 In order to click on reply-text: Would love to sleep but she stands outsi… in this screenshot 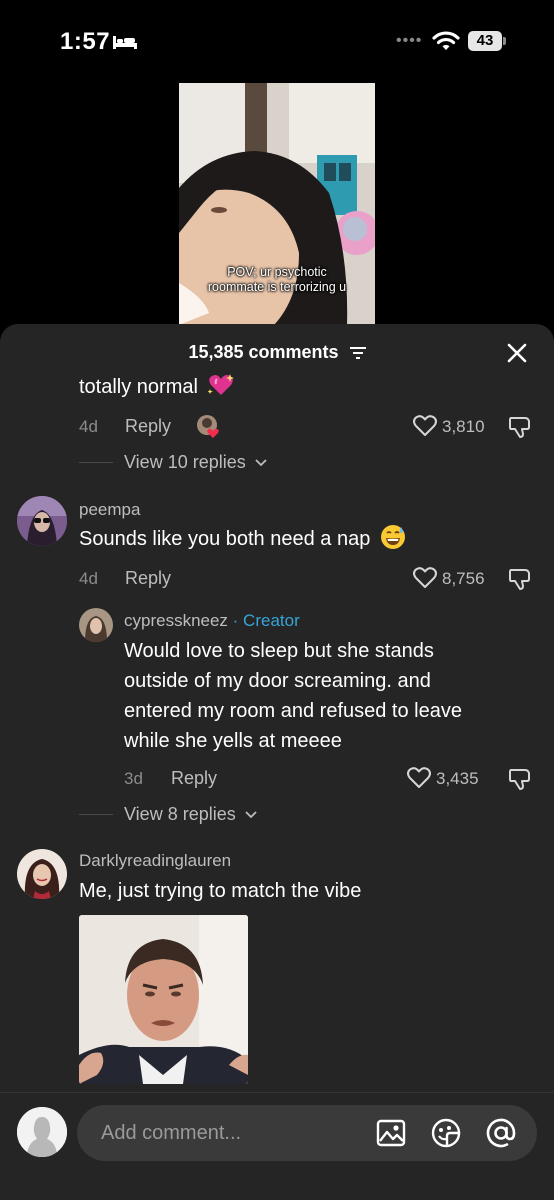, I will do `click(293, 696)`.